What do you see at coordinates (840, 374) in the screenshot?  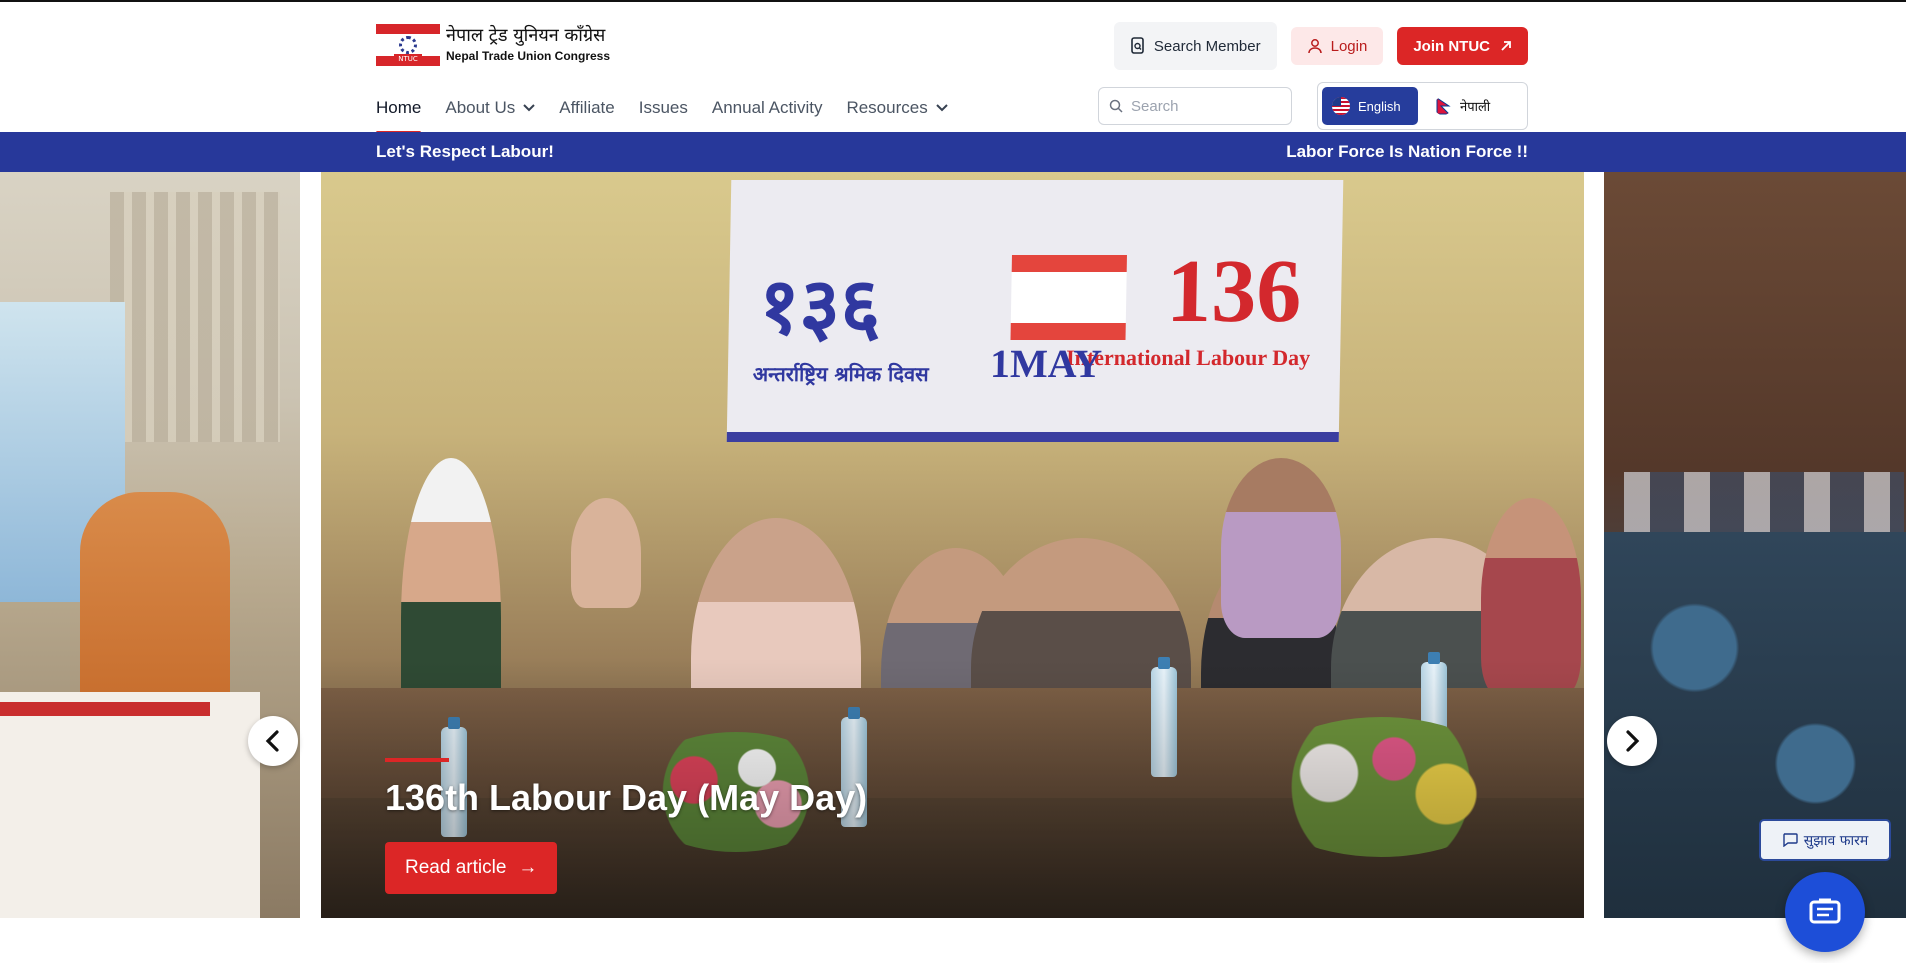 I see `banner-np-text: अन्तर्राष्ट्रिय श्रमिक दिवस` at bounding box center [840, 374].